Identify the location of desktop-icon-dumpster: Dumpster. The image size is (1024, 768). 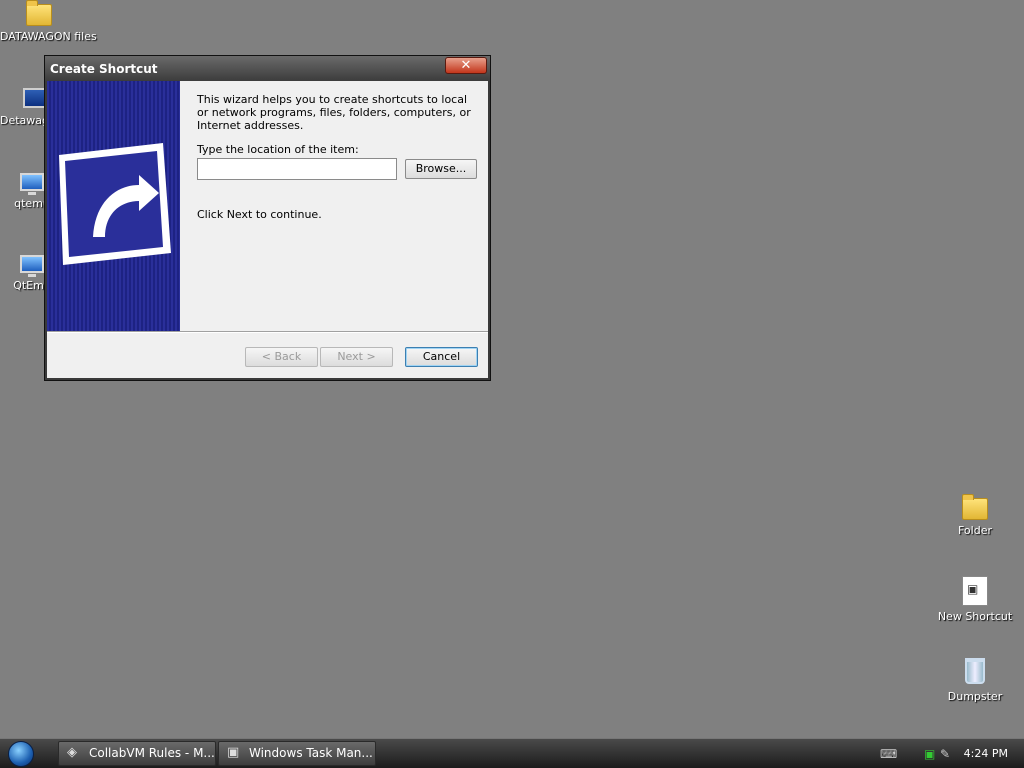
(975, 680).